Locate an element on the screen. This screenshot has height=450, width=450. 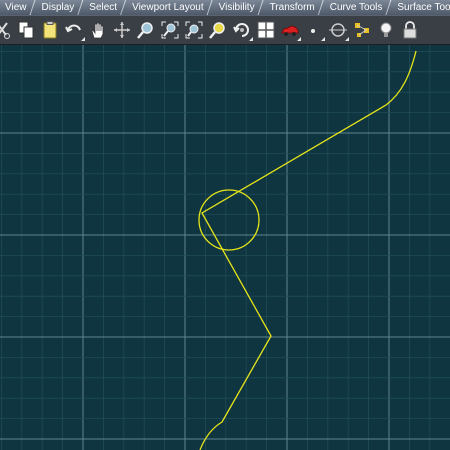
lock-button is located at coordinates (410, 30).